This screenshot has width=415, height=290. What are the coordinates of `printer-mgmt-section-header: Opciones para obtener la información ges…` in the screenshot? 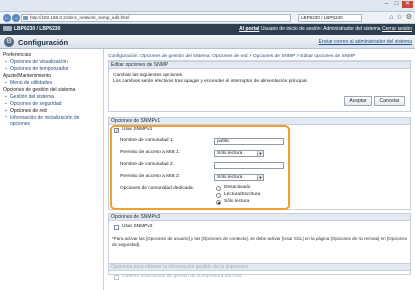 It's located at (259, 267).